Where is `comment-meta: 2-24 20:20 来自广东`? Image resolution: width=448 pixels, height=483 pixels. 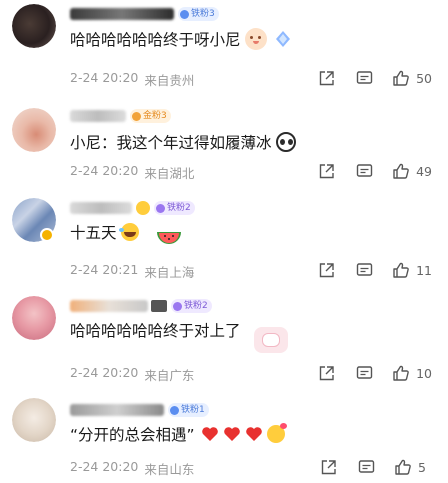 comment-meta: 2-24 20:20 来自广东 is located at coordinates (132, 374).